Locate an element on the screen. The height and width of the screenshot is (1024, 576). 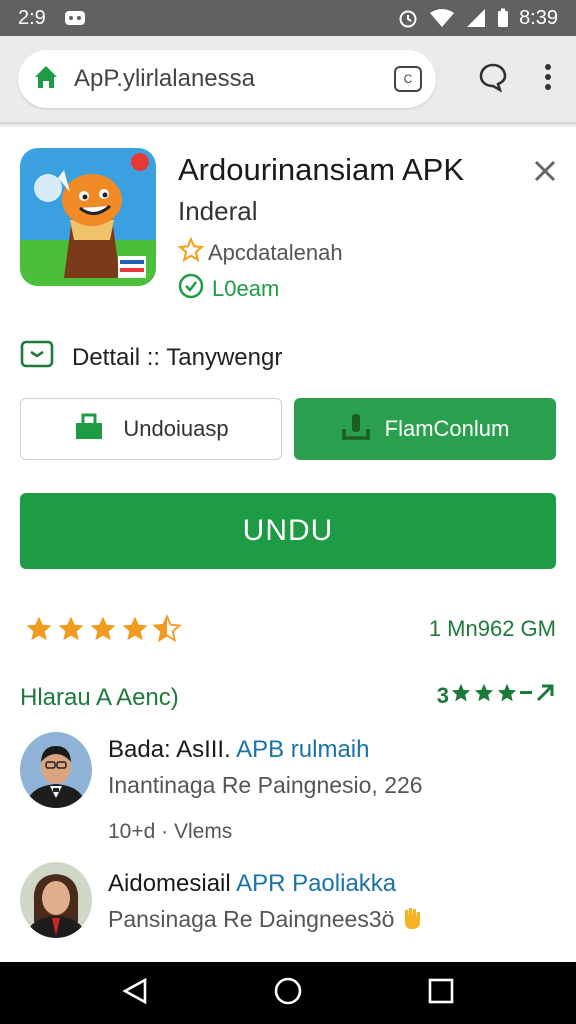
wifi-icon is located at coordinates (442, 18).